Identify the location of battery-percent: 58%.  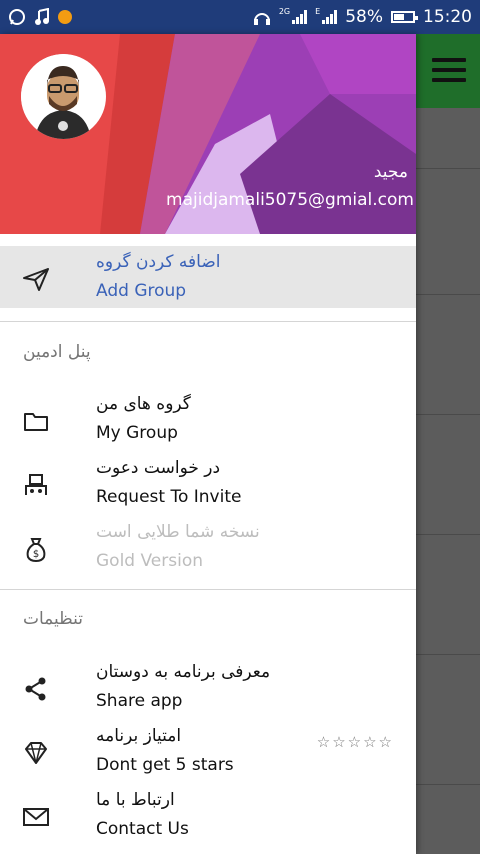
(364, 17).